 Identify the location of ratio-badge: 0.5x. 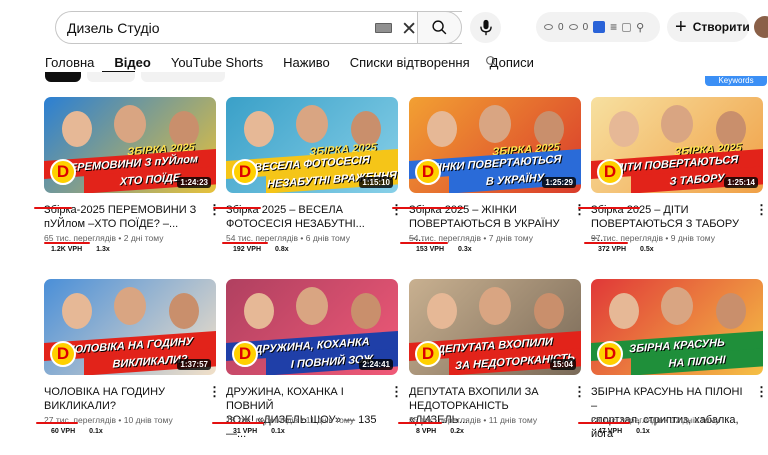
(647, 249).